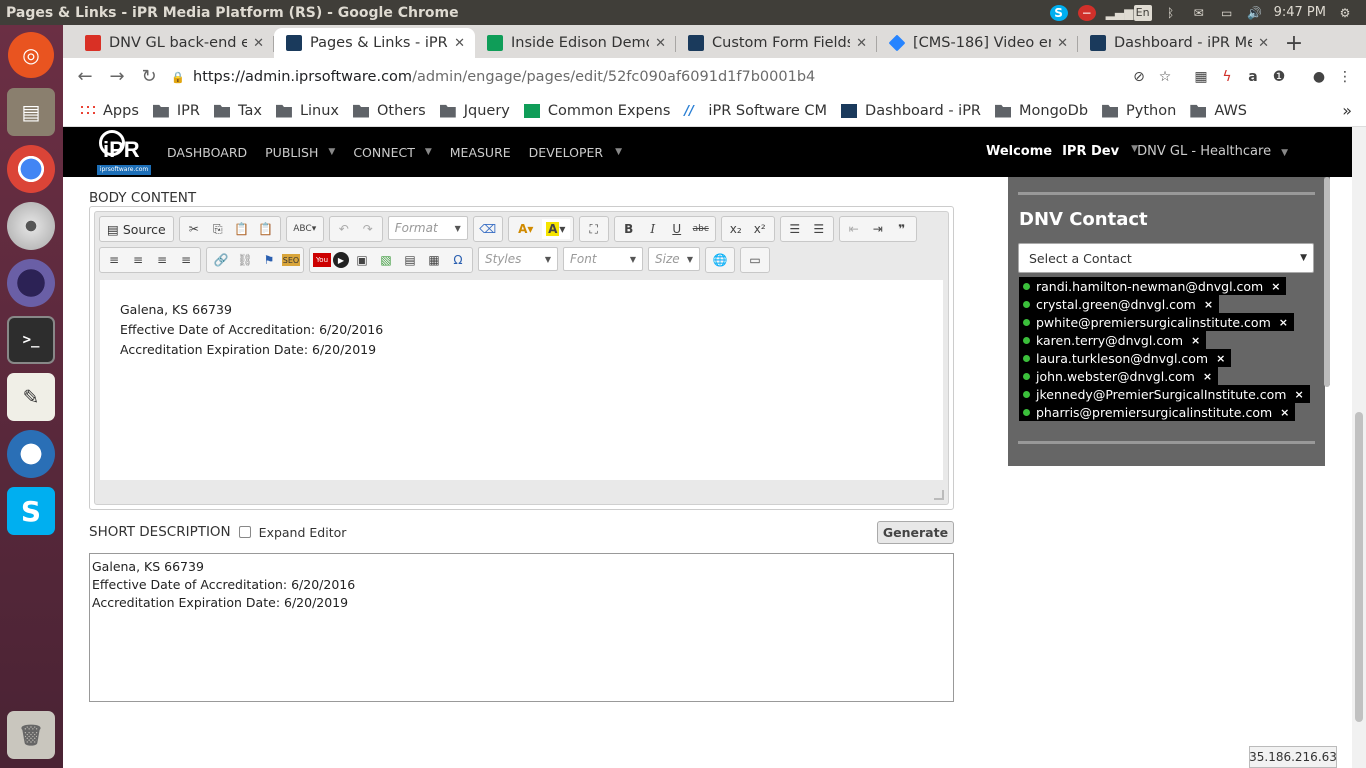  Describe the element at coordinates (518, 259) in the screenshot. I see `styles-select: Styles ▼` at that location.